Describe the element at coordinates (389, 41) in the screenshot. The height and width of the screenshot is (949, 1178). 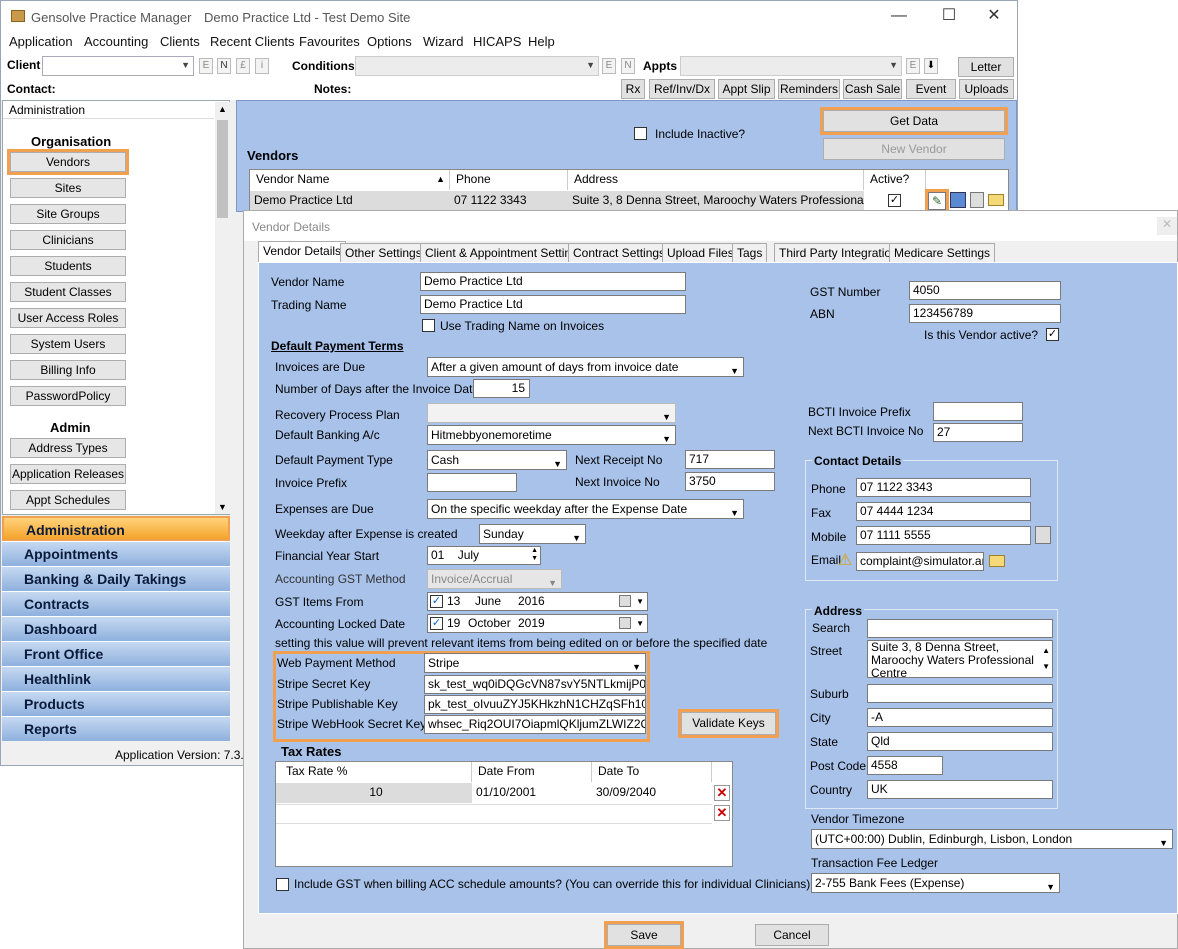
I see `menu-options: Options` at that location.